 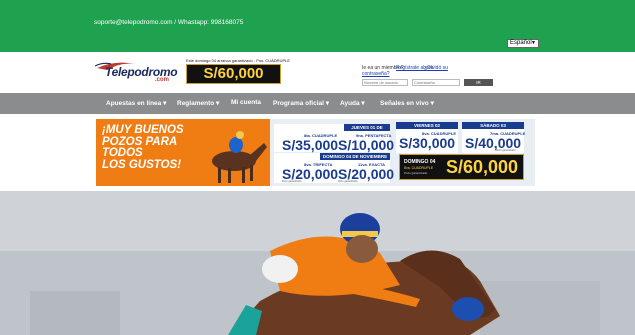 What do you see at coordinates (506, 150) in the screenshot?
I see `card-sabado-fine: Pozo garantizado` at bounding box center [506, 150].